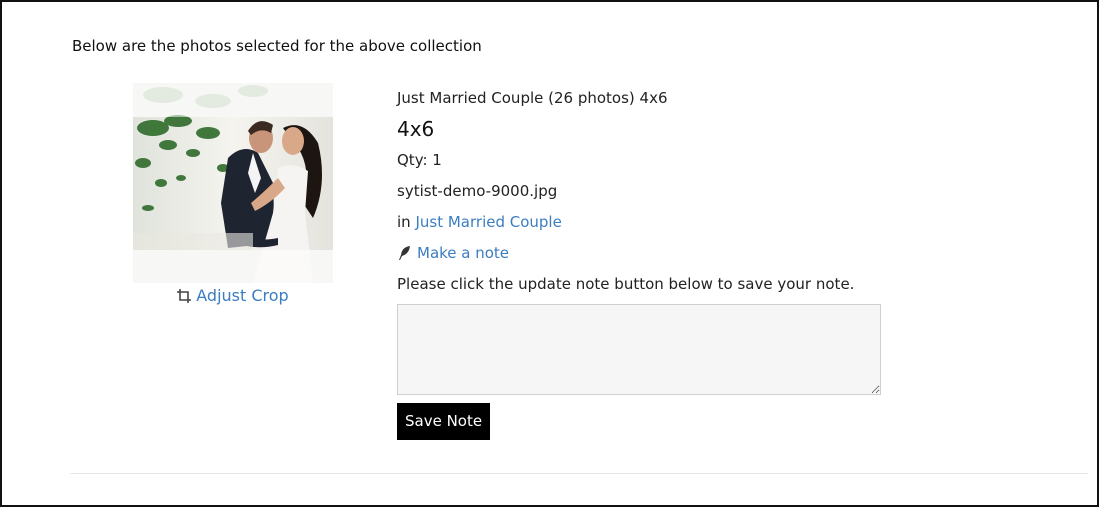  What do you see at coordinates (419, 160) in the screenshot?
I see `quantity: Qty: 1` at bounding box center [419, 160].